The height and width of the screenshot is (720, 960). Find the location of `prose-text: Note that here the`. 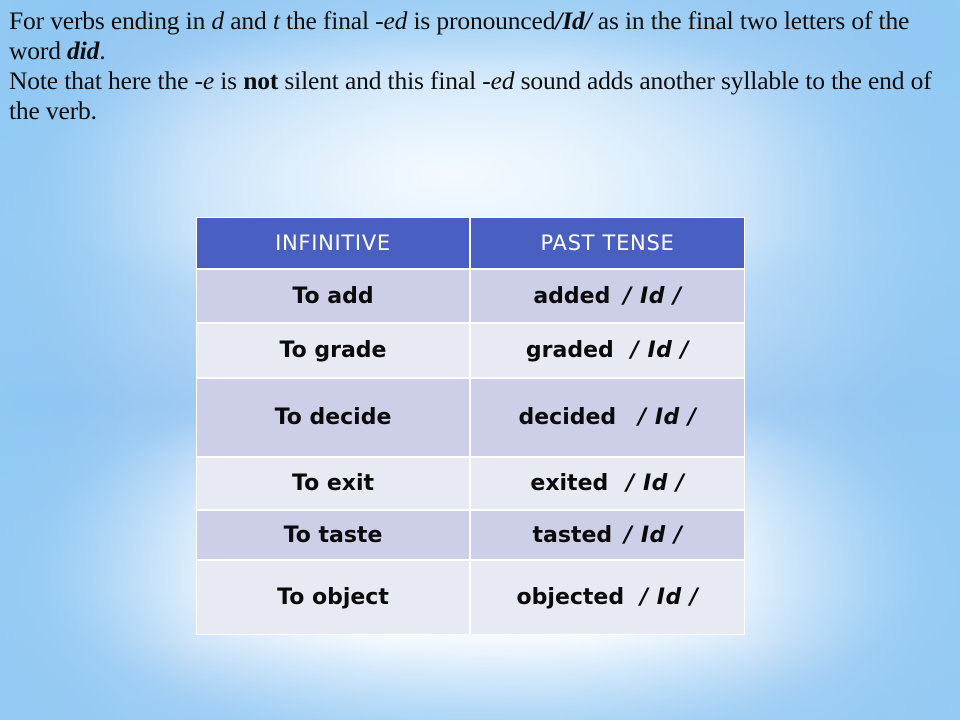

prose-text: Note that here the is located at coordinates (102, 80).